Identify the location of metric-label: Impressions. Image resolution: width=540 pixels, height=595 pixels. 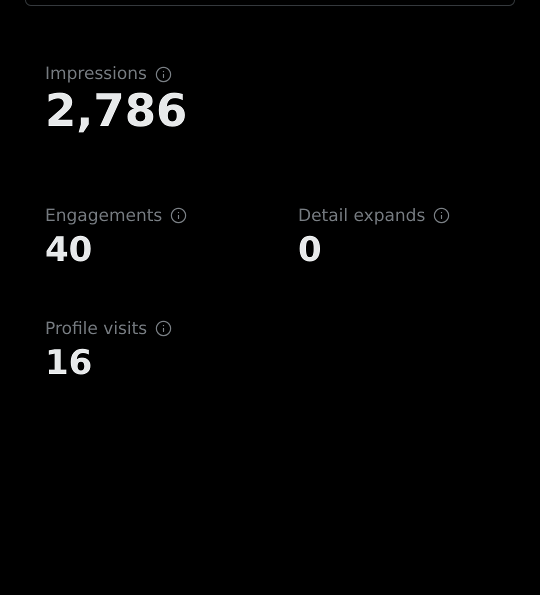
(96, 74).